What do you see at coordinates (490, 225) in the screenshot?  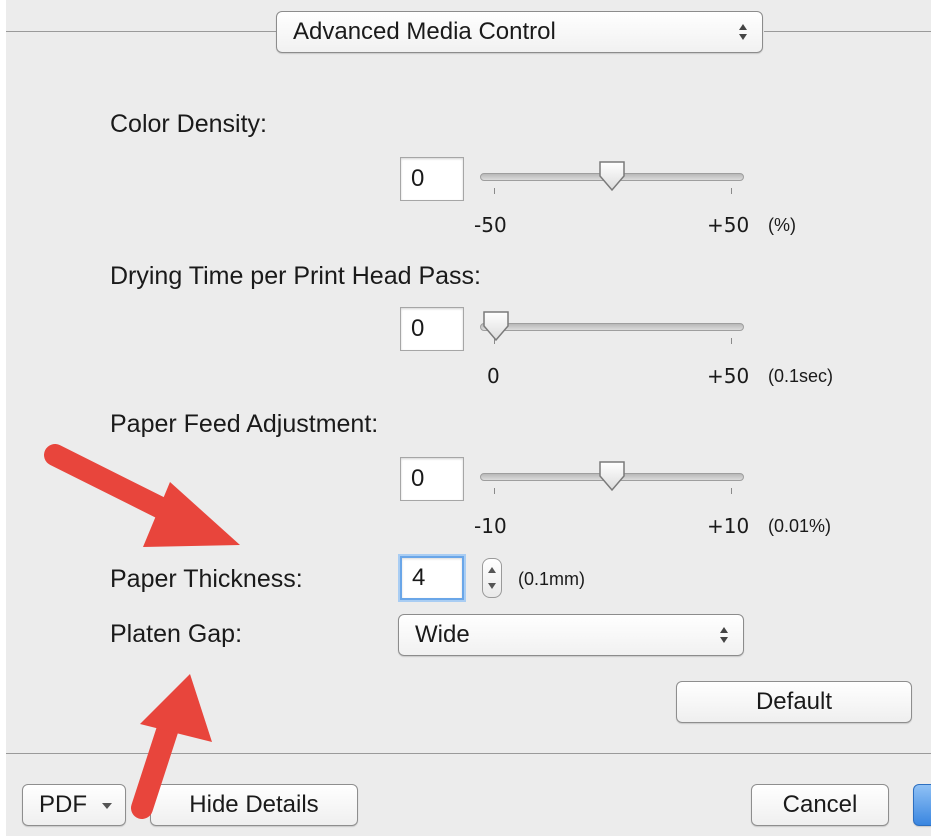 I see `color-density-min: -50` at bounding box center [490, 225].